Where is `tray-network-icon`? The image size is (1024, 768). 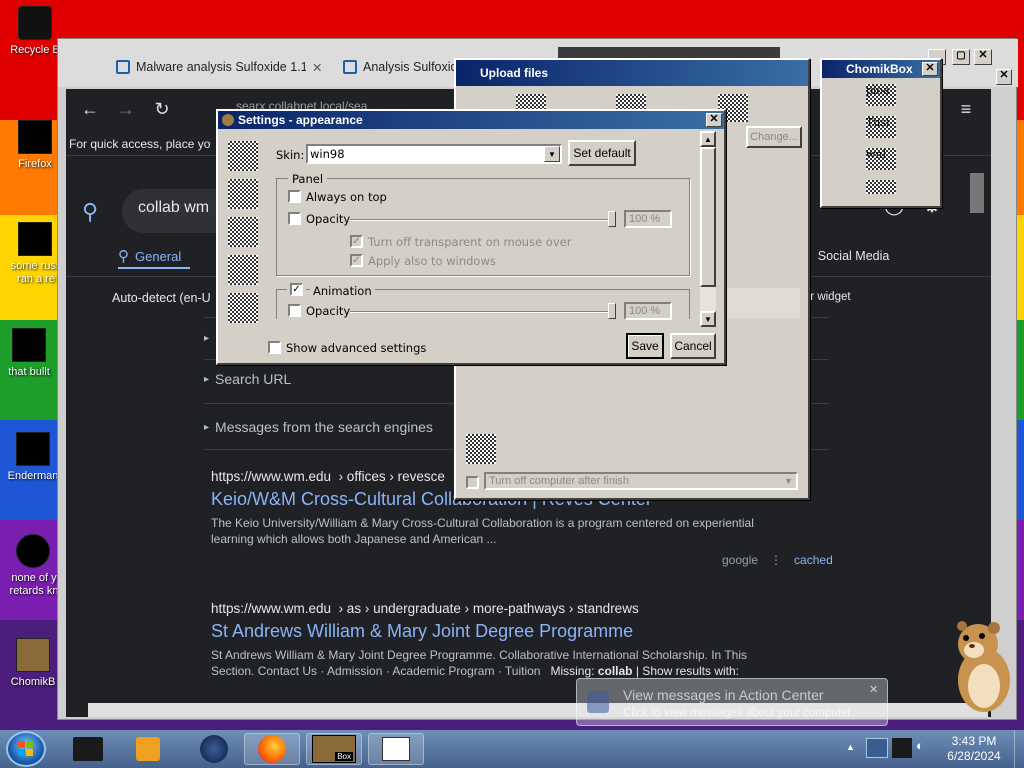 tray-network-icon is located at coordinates (877, 748).